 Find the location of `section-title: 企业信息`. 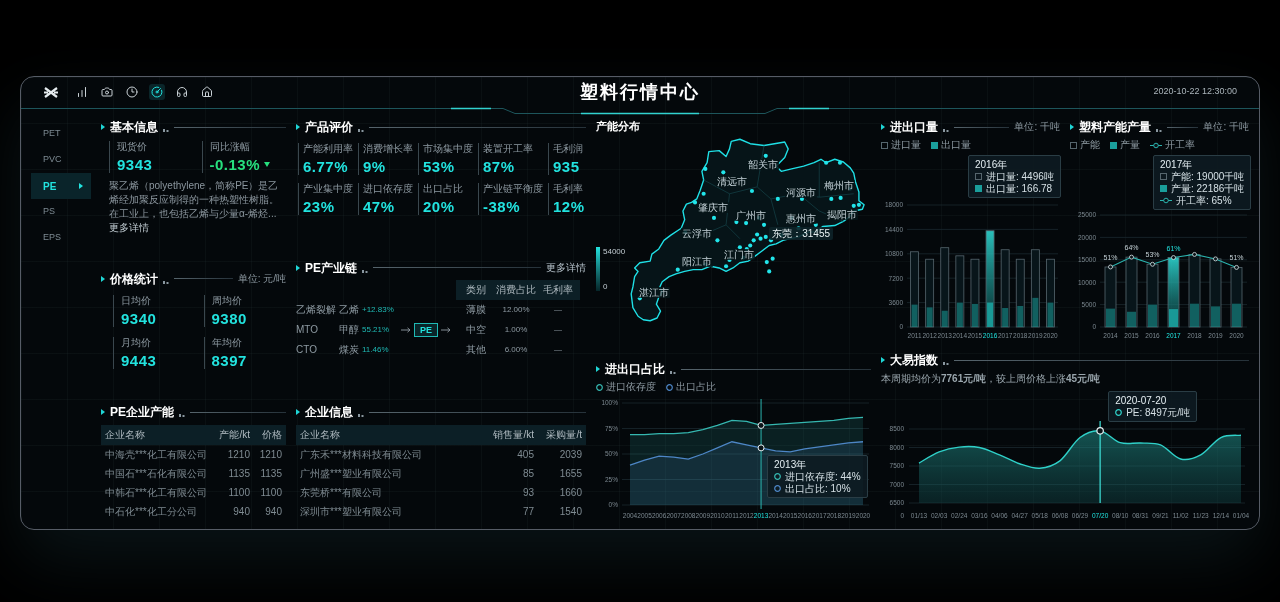

section-title: 企业信息 is located at coordinates (329, 412).